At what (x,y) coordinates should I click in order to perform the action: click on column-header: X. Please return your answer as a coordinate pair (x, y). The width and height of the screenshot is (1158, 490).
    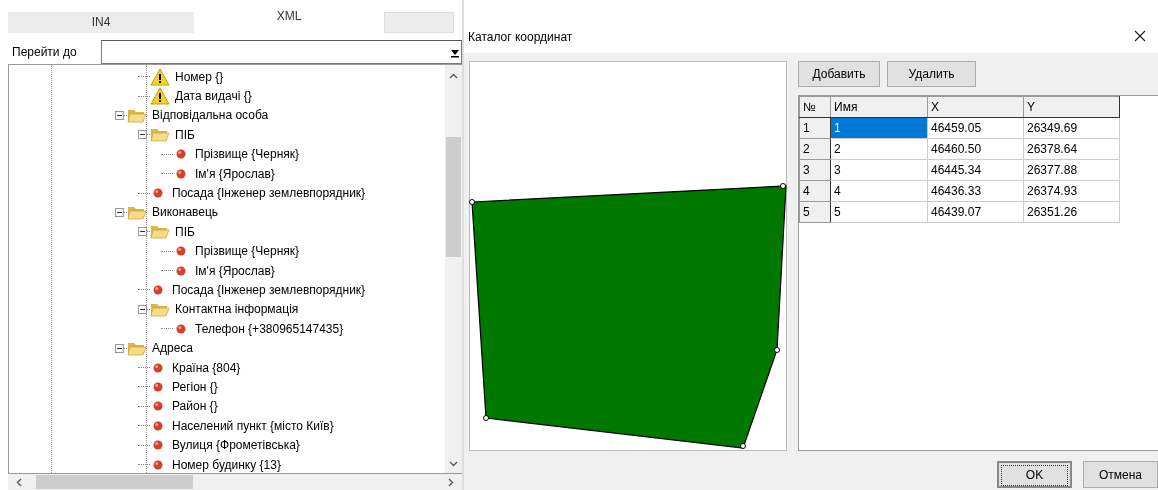
    Looking at the image, I should click on (975, 107).